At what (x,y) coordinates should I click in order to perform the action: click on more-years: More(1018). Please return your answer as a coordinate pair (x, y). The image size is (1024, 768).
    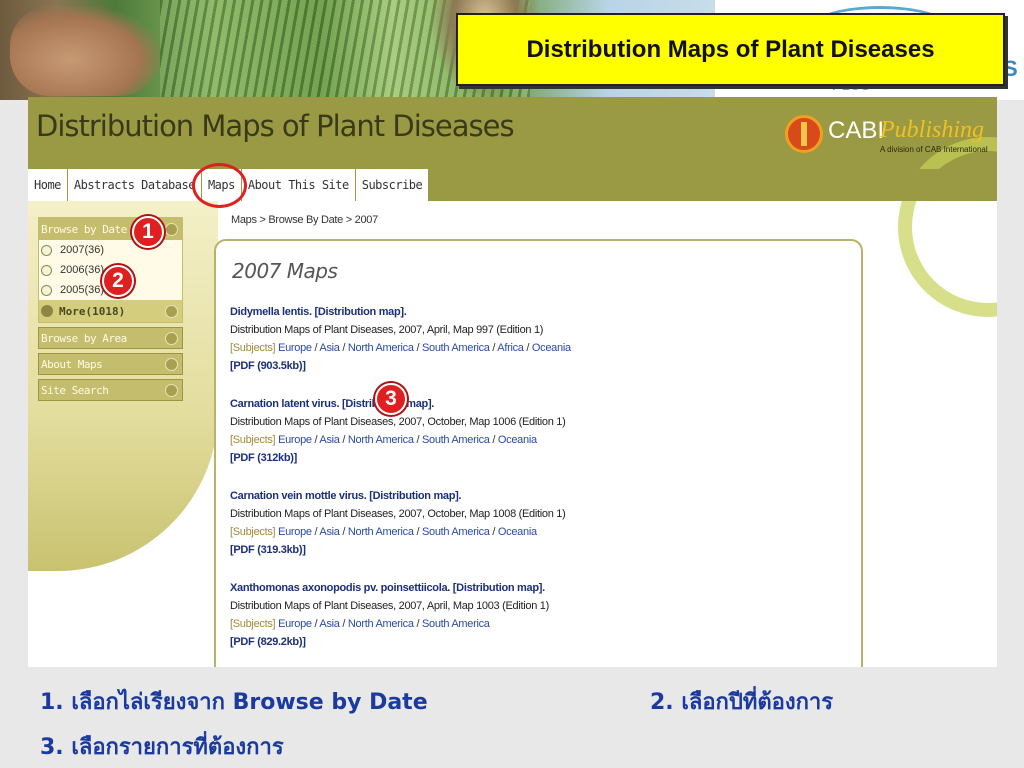
    Looking at the image, I should click on (110, 311).